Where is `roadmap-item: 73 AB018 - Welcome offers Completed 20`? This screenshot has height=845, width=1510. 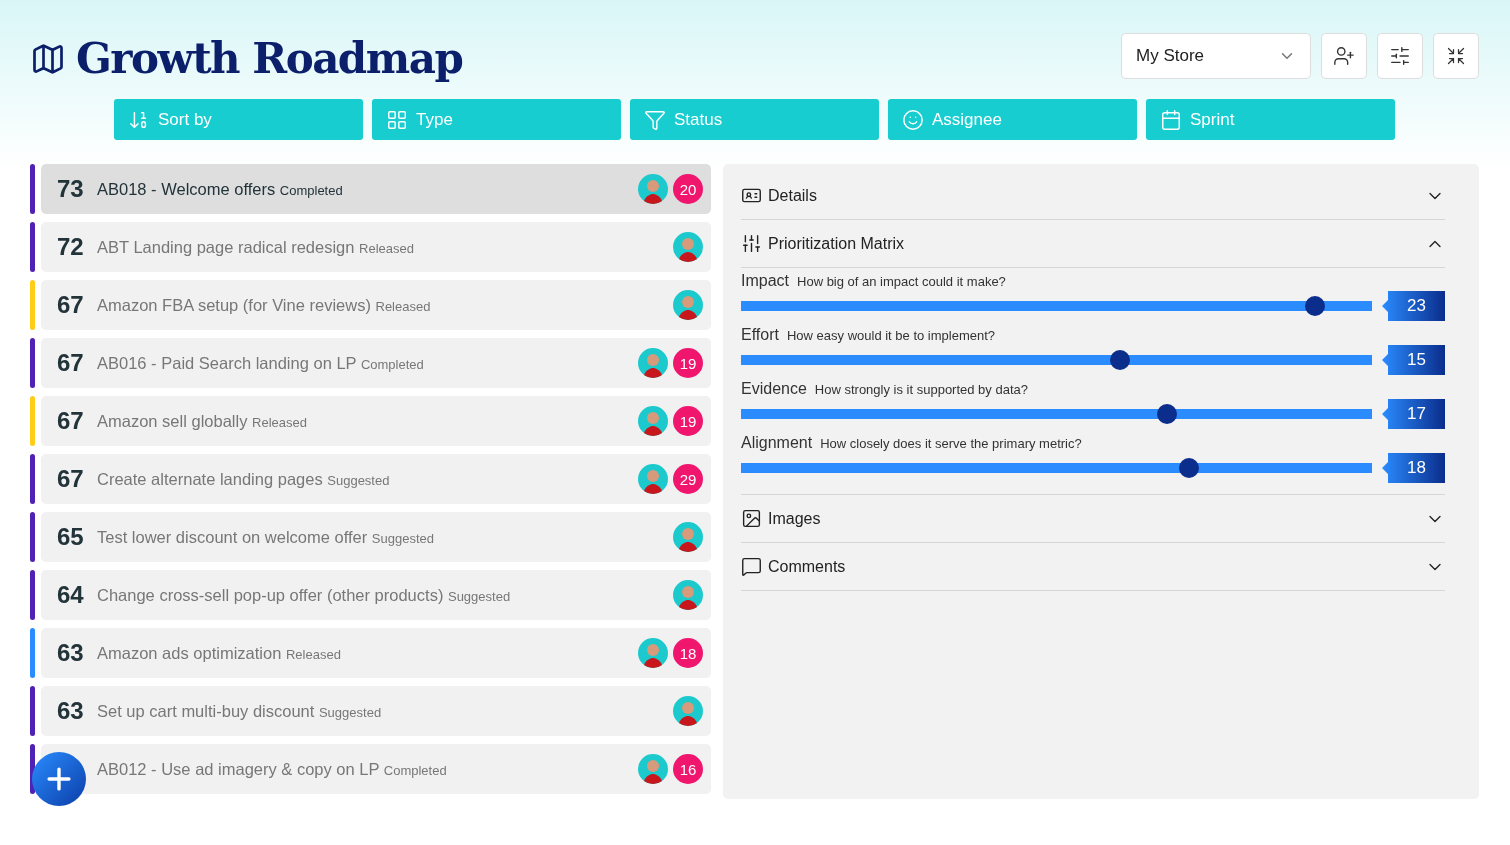 roadmap-item: 73 AB018 - Welcome offers Completed 20 is located at coordinates (376, 189).